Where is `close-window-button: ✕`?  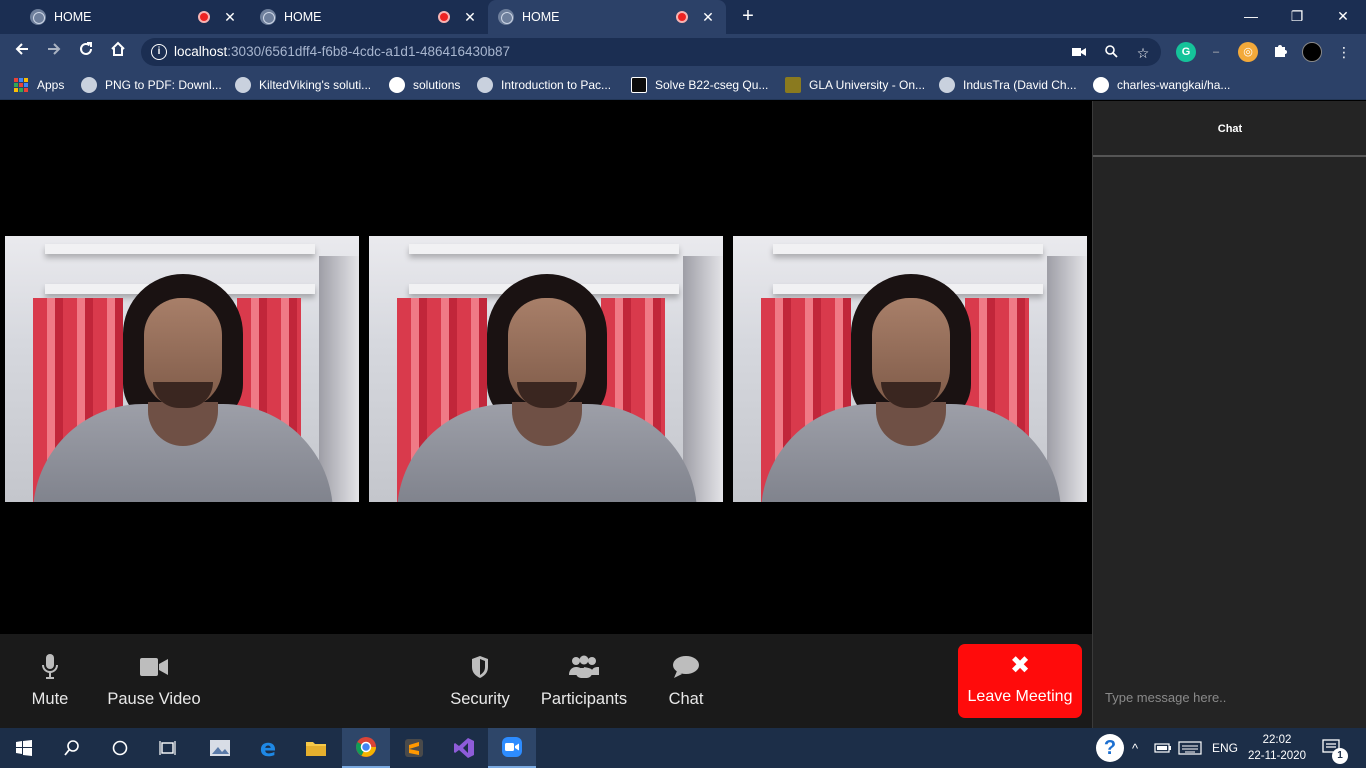 close-window-button: ✕ is located at coordinates (1343, 16).